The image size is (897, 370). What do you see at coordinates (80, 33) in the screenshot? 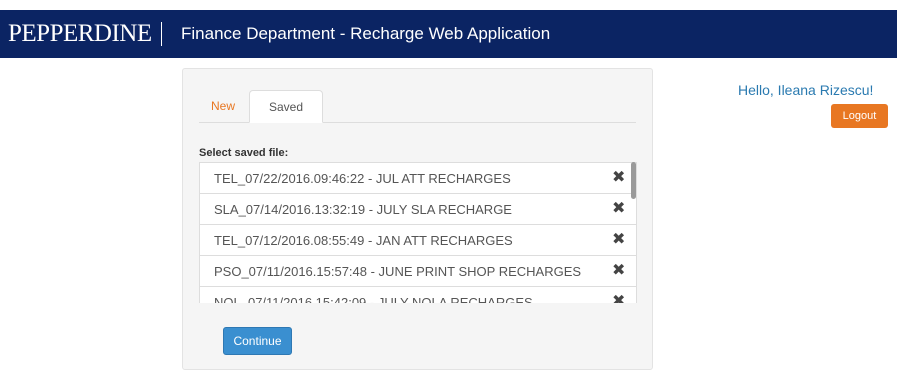
I see `pepperdine-logo: PEPPERDINE` at bounding box center [80, 33].